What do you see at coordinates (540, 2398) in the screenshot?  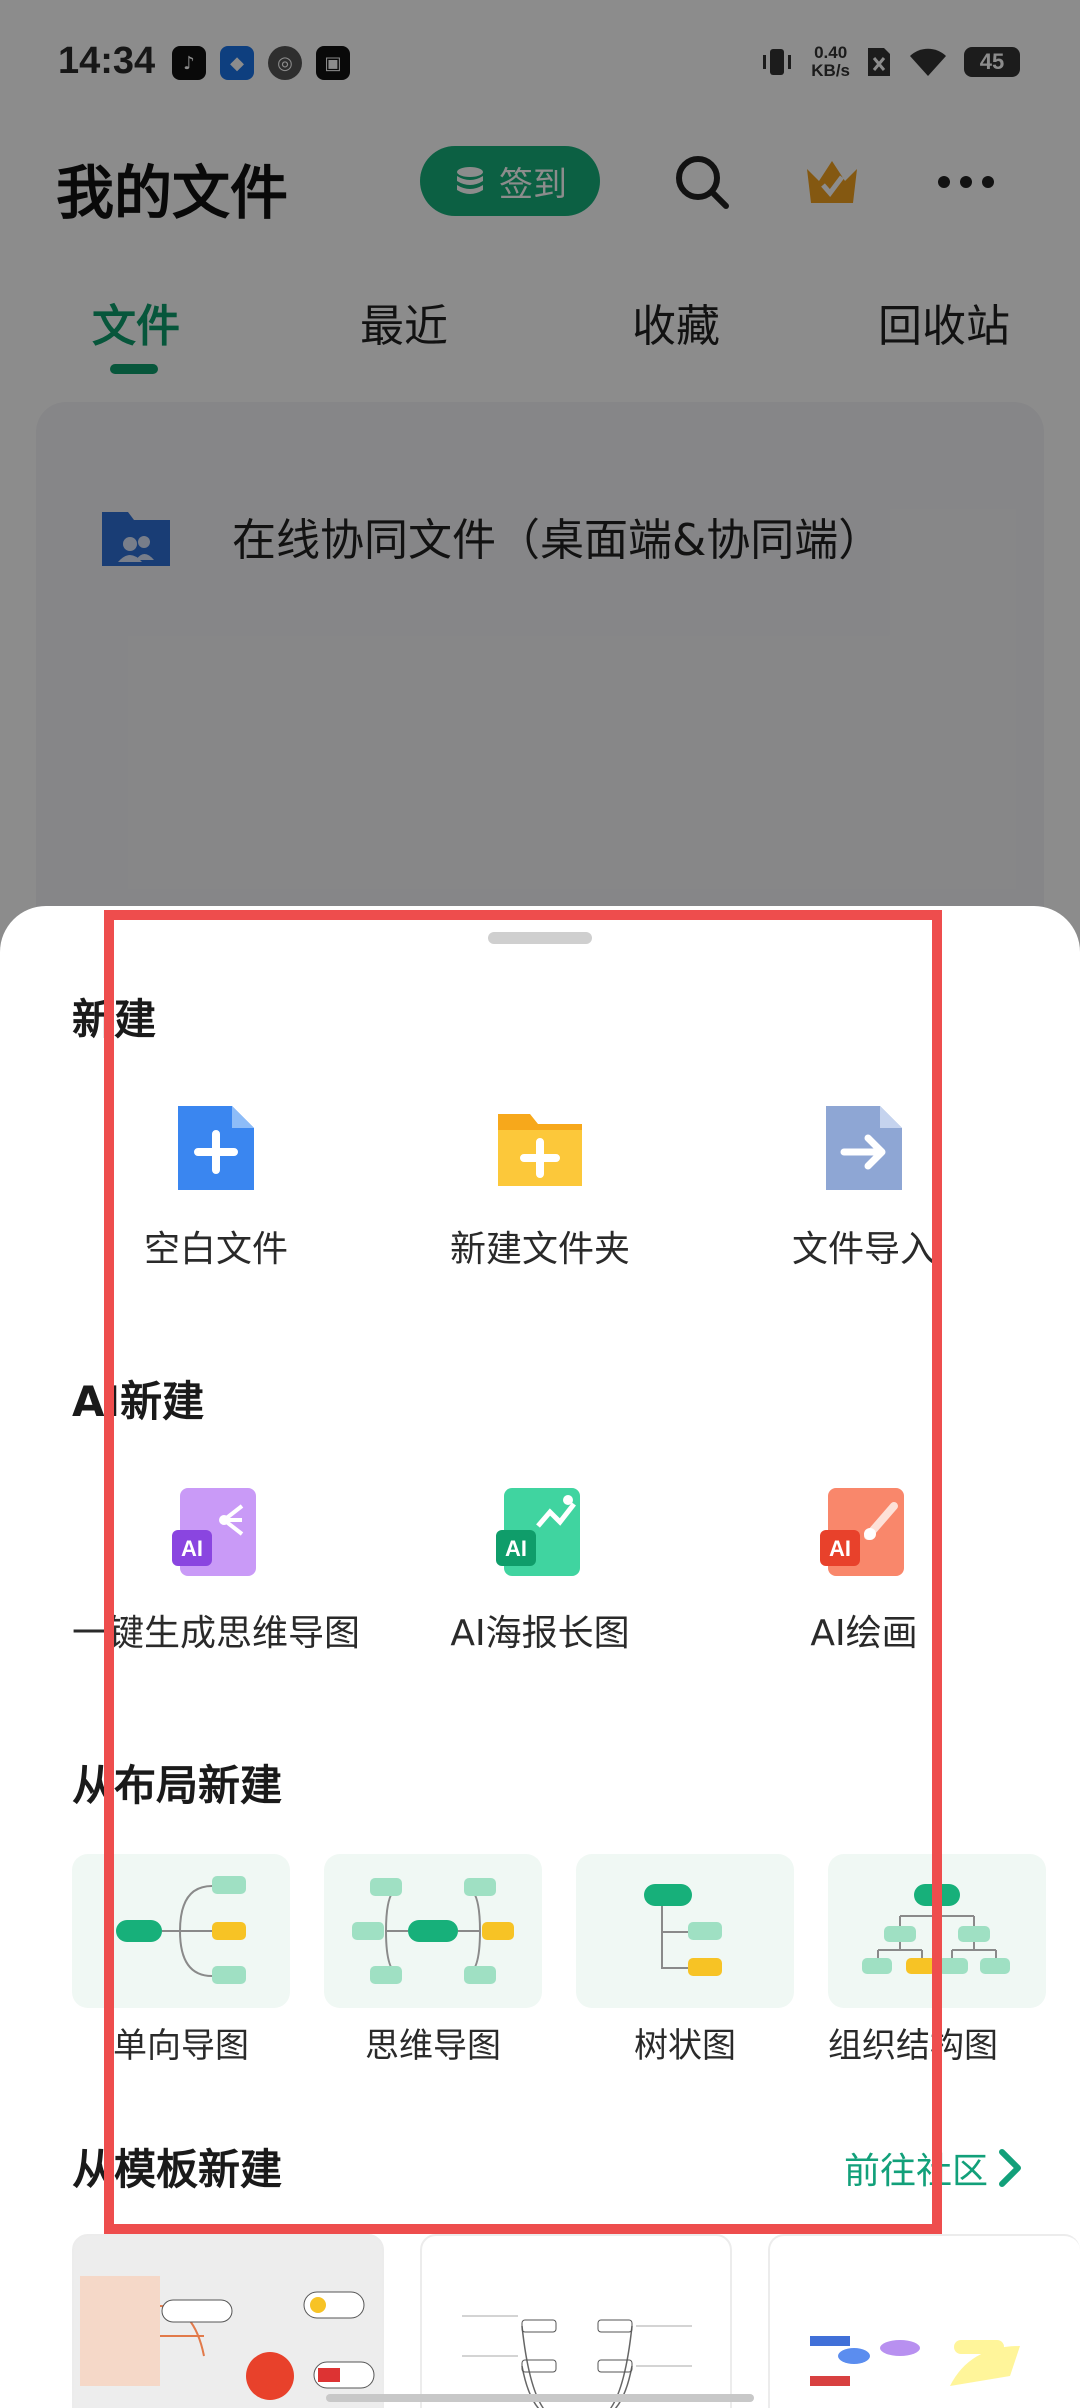 I see `home-indicator` at bounding box center [540, 2398].